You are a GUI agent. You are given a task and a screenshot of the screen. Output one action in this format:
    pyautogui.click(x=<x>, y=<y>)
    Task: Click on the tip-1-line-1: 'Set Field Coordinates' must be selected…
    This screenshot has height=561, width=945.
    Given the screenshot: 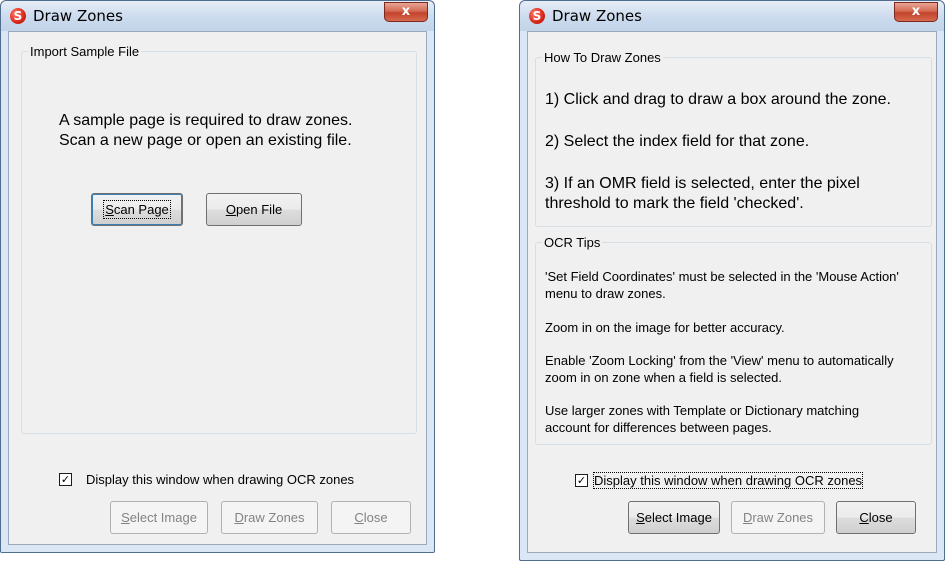 What is the action you would take?
    pyautogui.click(x=722, y=276)
    